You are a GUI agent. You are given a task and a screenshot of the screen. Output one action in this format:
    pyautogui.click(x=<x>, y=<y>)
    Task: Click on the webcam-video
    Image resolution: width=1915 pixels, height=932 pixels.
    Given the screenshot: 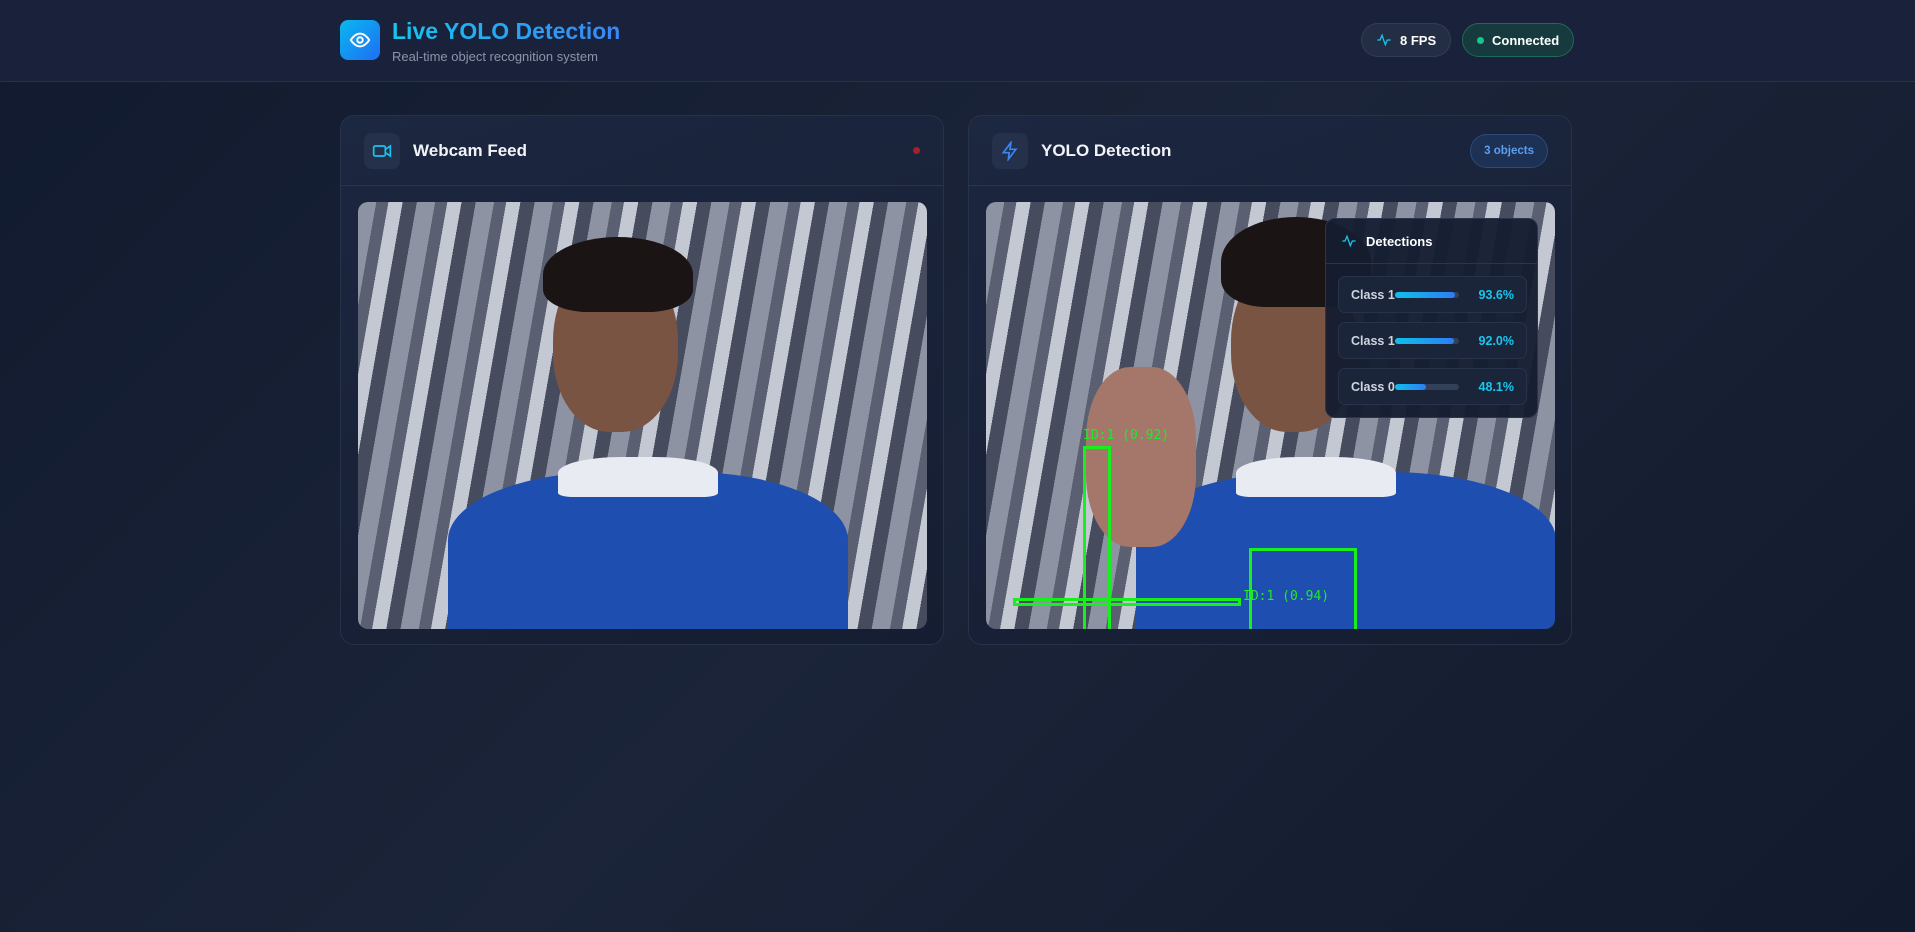 What is the action you would take?
    pyautogui.click(x=642, y=415)
    